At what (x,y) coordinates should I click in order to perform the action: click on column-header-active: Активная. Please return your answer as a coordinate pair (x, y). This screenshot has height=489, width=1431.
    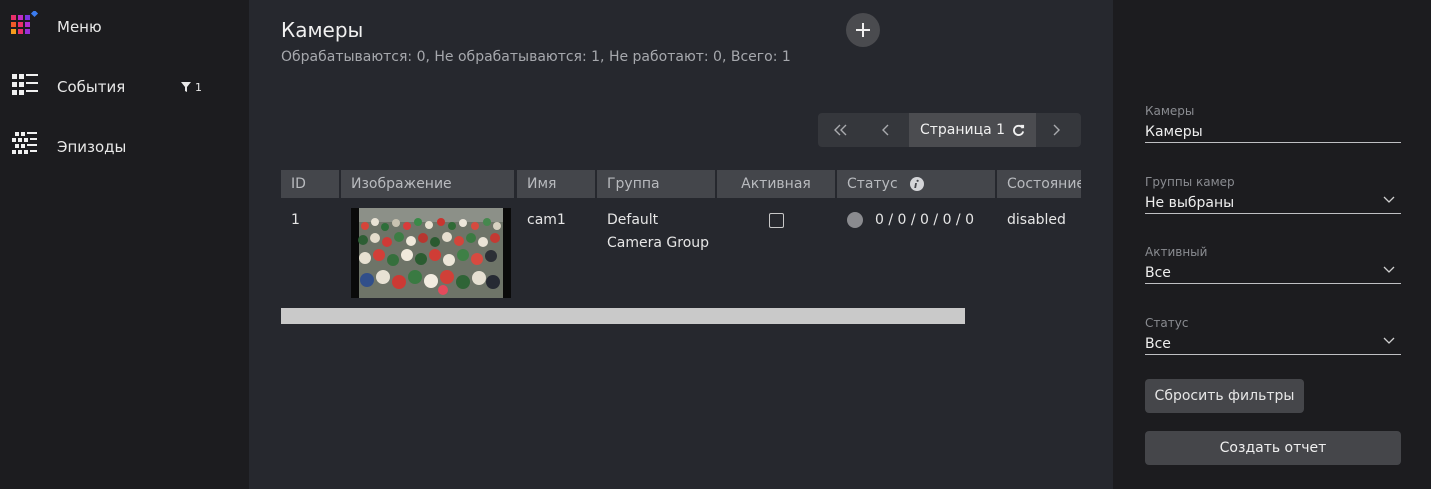
    Looking at the image, I should click on (776, 184).